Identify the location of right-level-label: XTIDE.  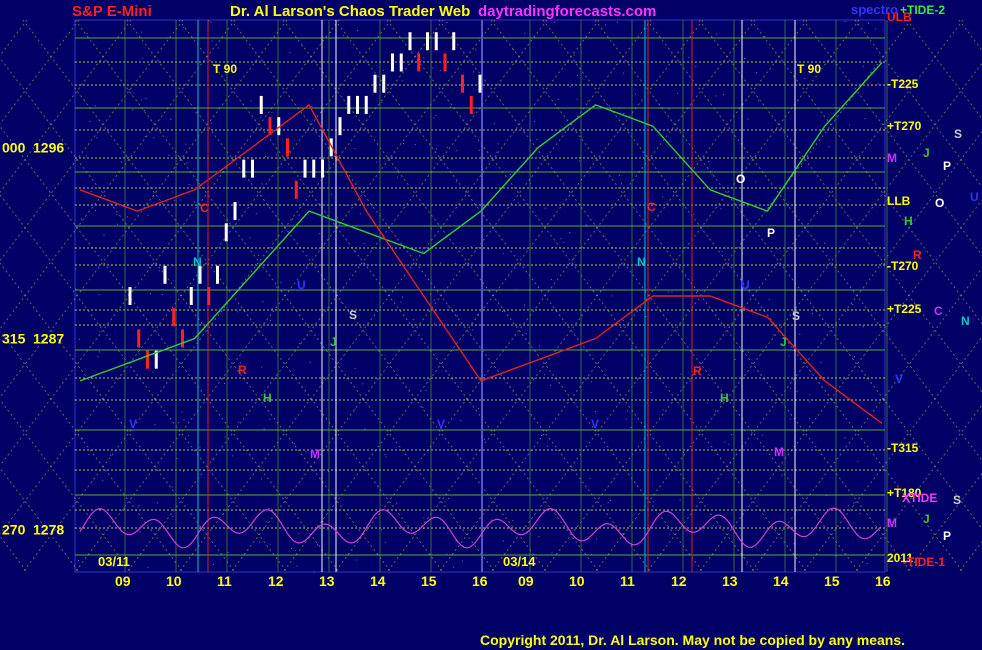
(919, 498).